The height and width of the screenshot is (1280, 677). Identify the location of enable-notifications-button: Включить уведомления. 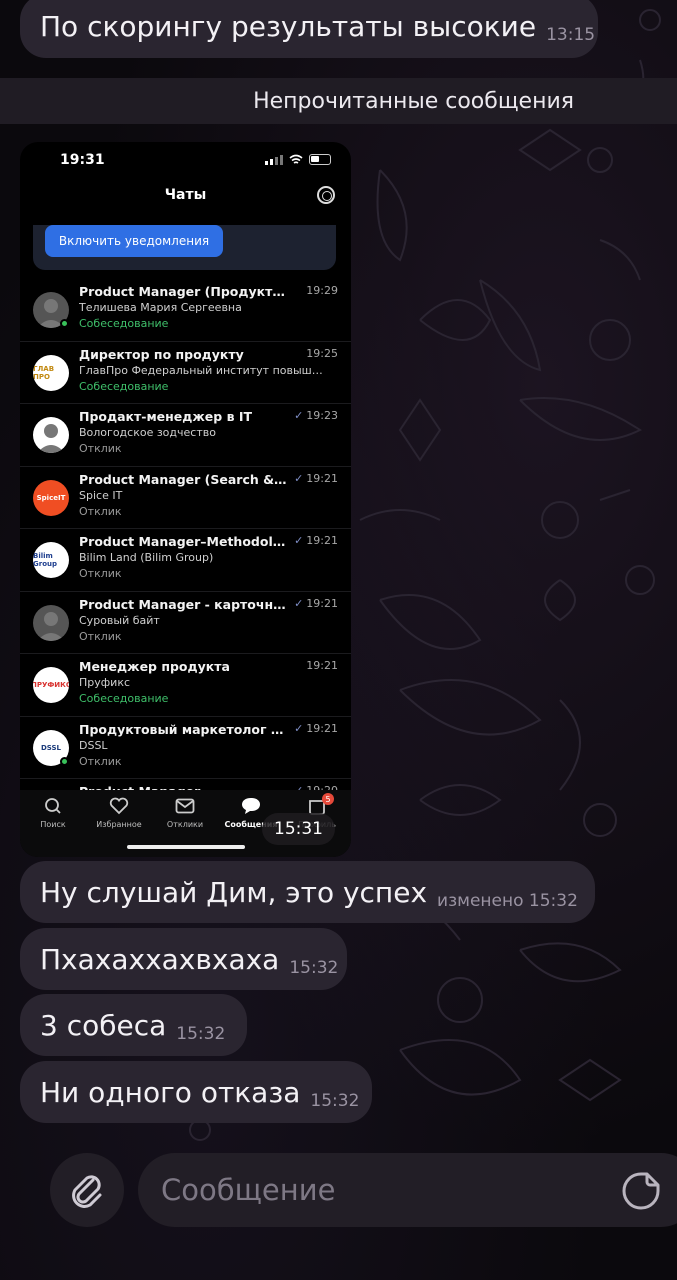
(134, 241).